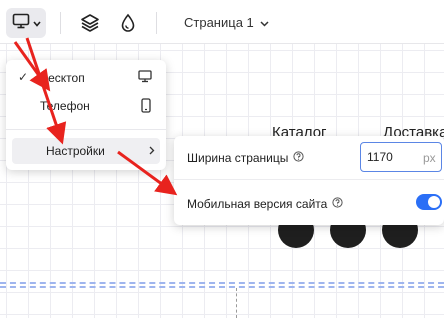 Image resolution: width=444 pixels, height=318 pixels. What do you see at coordinates (257, 204) in the screenshot?
I see `mobile-version-label: Мобильная версия сайта` at bounding box center [257, 204].